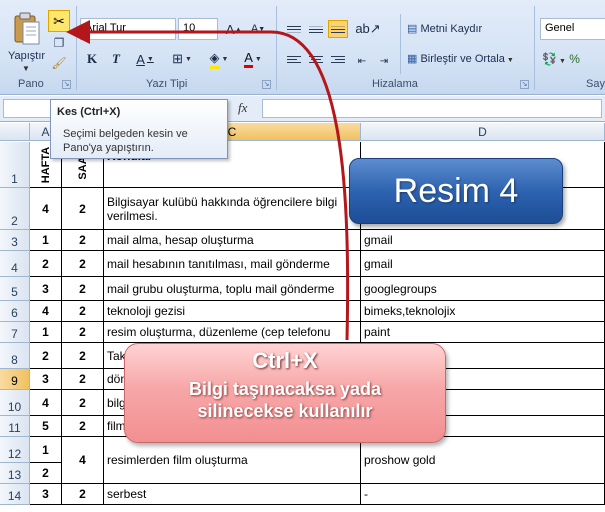  Describe the element at coordinates (294, 29) in the screenshot. I see `align-top-button` at that location.